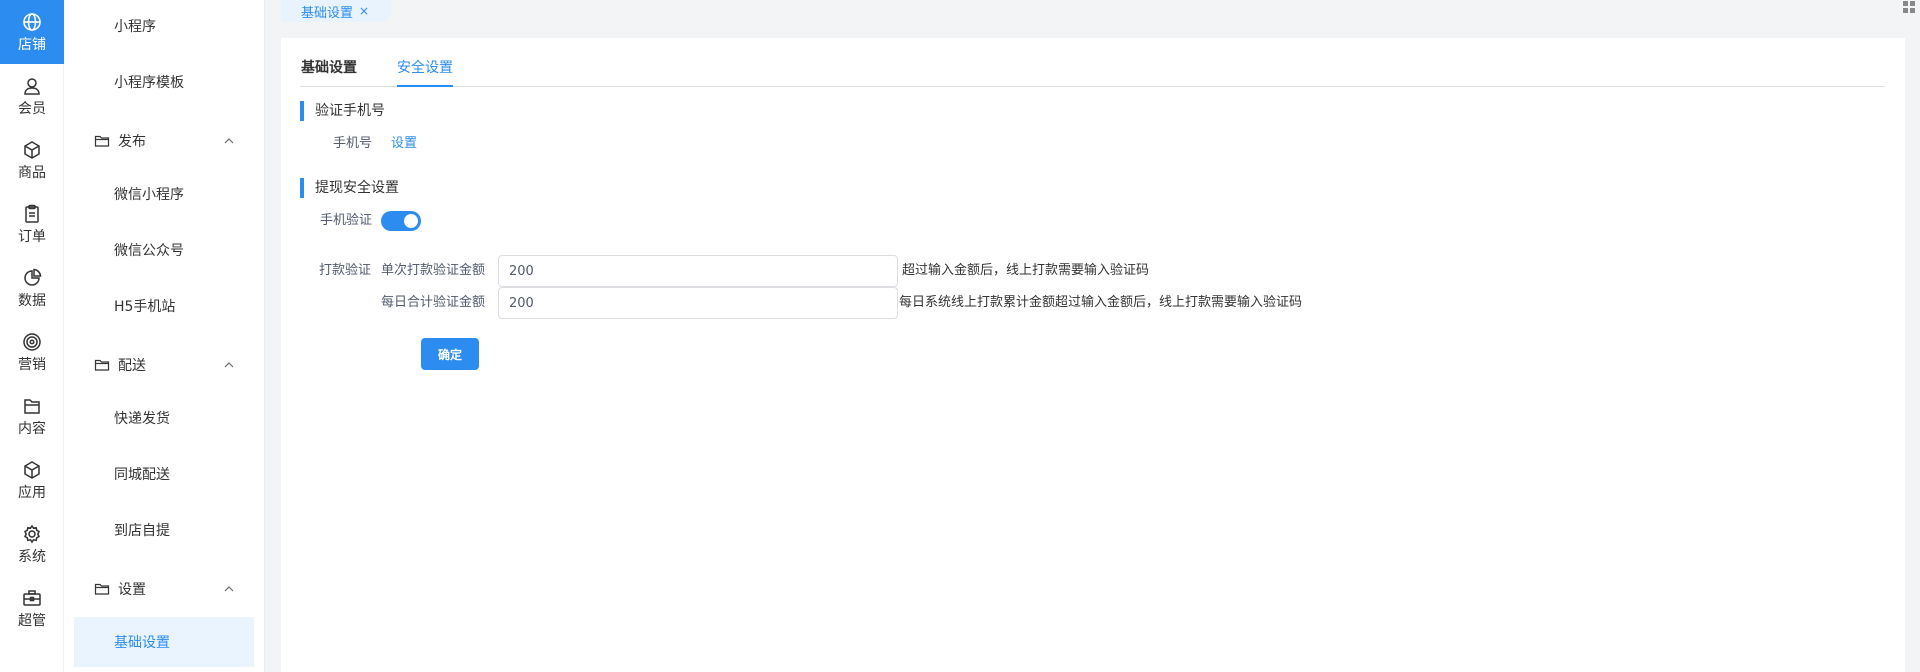 The height and width of the screenshot is (672, 1920). I want to click on phone-verify-label: 手机验证, so click(346, 220).